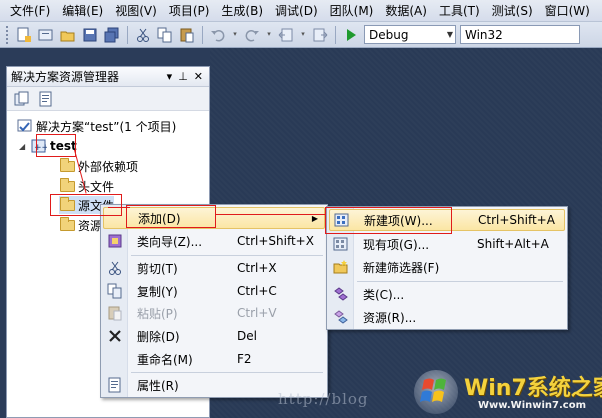 The width and height of the screenshot is (602, 418). I want to click on annotation-box-source-files, so click(86, 205).